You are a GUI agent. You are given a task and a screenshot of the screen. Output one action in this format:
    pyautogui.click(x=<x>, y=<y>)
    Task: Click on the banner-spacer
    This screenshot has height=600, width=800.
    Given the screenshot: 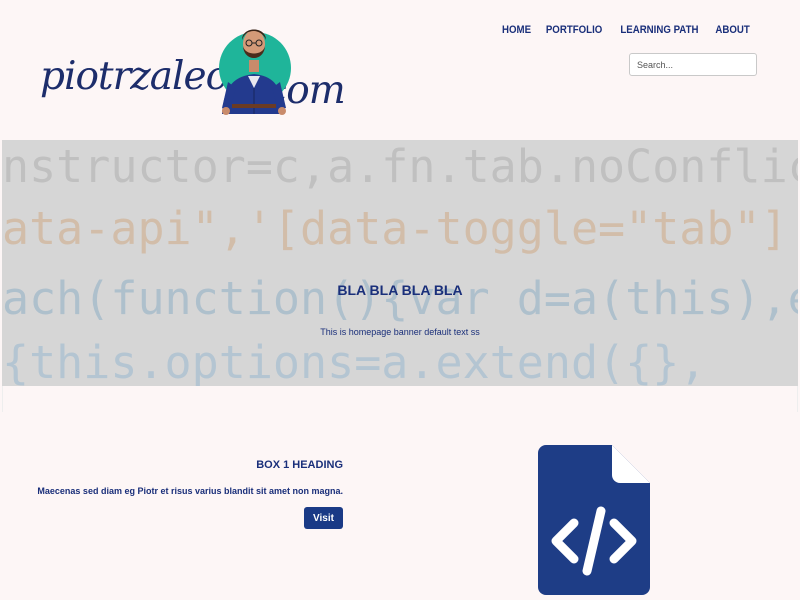 What is the action you would take?
    pyautogui.click(x=400, y=399)
    